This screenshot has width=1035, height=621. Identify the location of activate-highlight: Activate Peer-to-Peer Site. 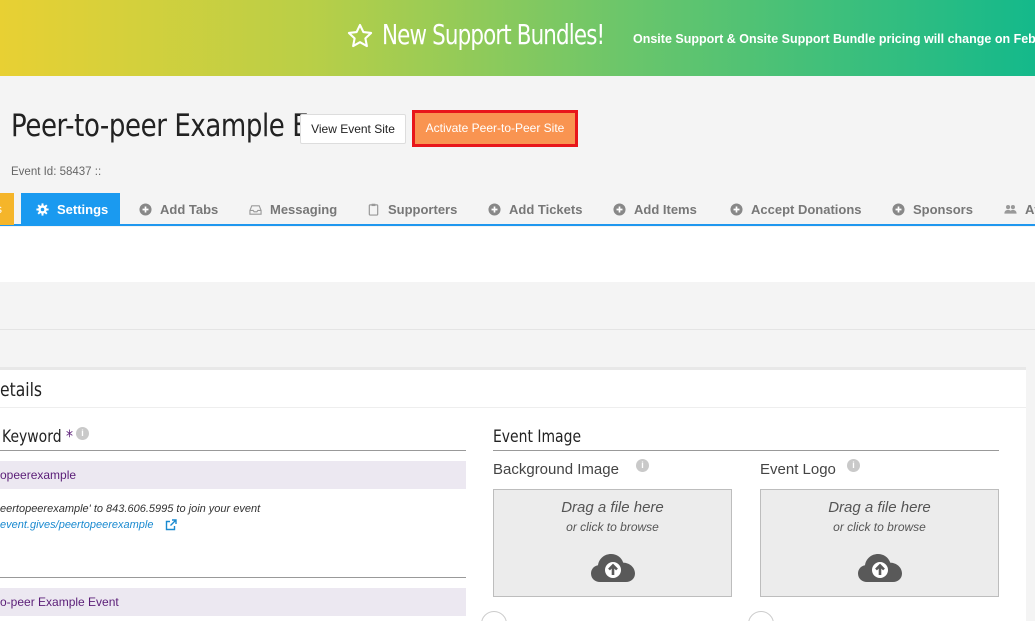
(495, 128).